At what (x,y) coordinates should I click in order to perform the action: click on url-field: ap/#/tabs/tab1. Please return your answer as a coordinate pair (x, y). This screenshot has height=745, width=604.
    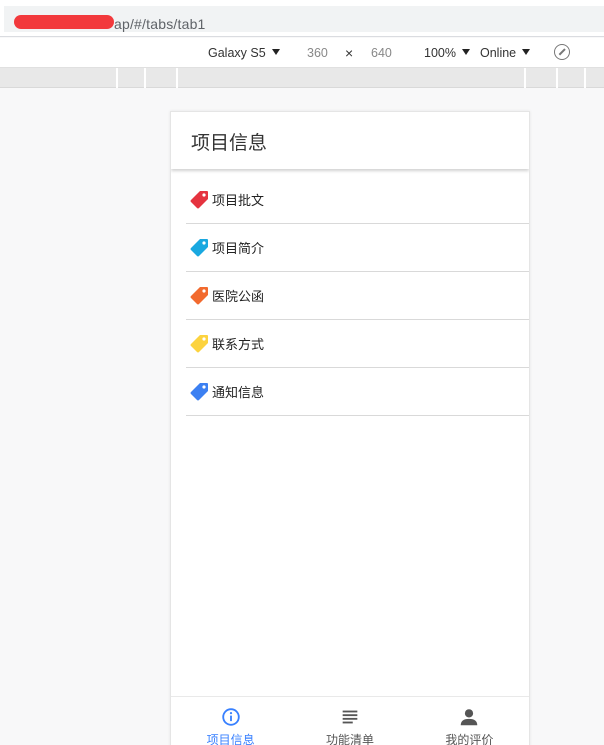
    Looking at the image, I should click on (304, 19).